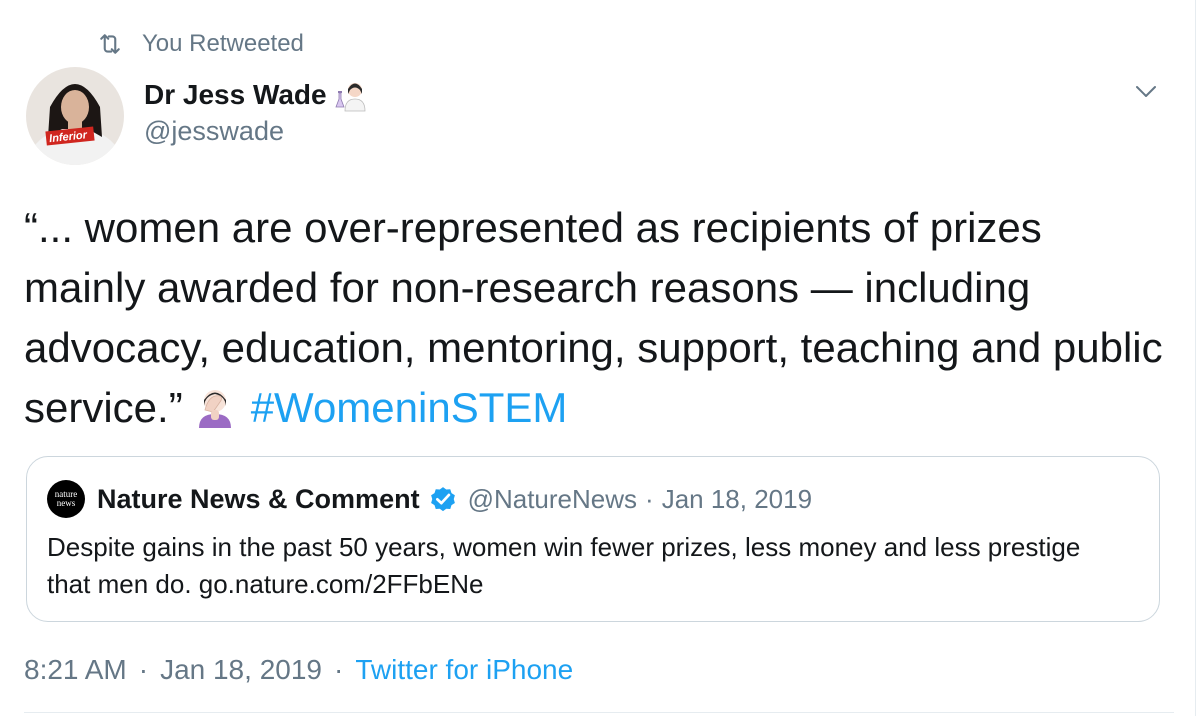 This screenshot has height=716, width=1196. What do you see at coordinates (258, 498) in the screenshot?
I see `quoted-author-name: Nature News & Comment` at bounding box center [258, 498].